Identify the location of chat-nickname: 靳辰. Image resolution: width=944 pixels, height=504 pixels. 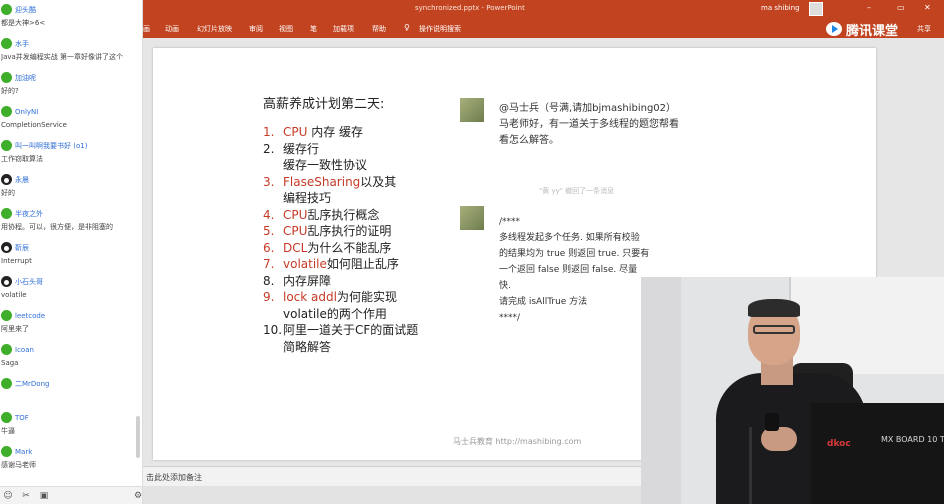
(22, 248).